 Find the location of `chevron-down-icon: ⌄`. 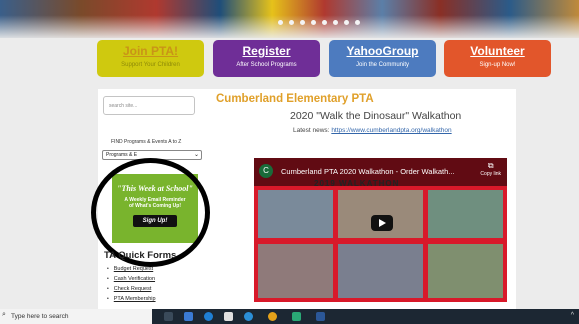

chevron-down-icon: ⌄ is located at coordinates (196, 155).